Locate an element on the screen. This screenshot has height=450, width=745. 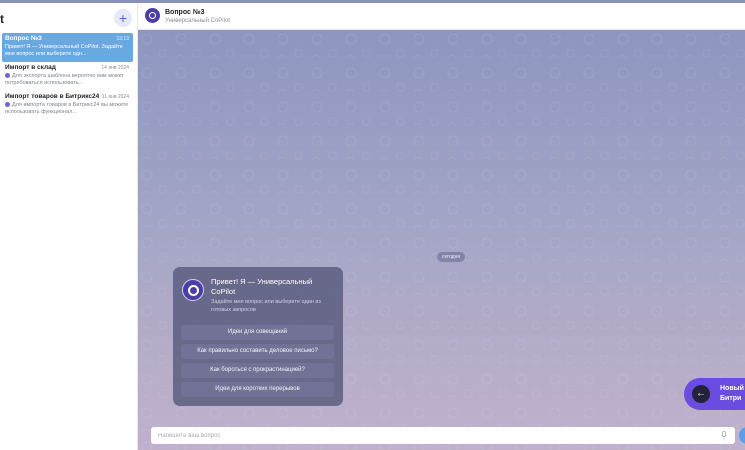
chat-item-date: 13:13 is located at coordinates (122, 39).